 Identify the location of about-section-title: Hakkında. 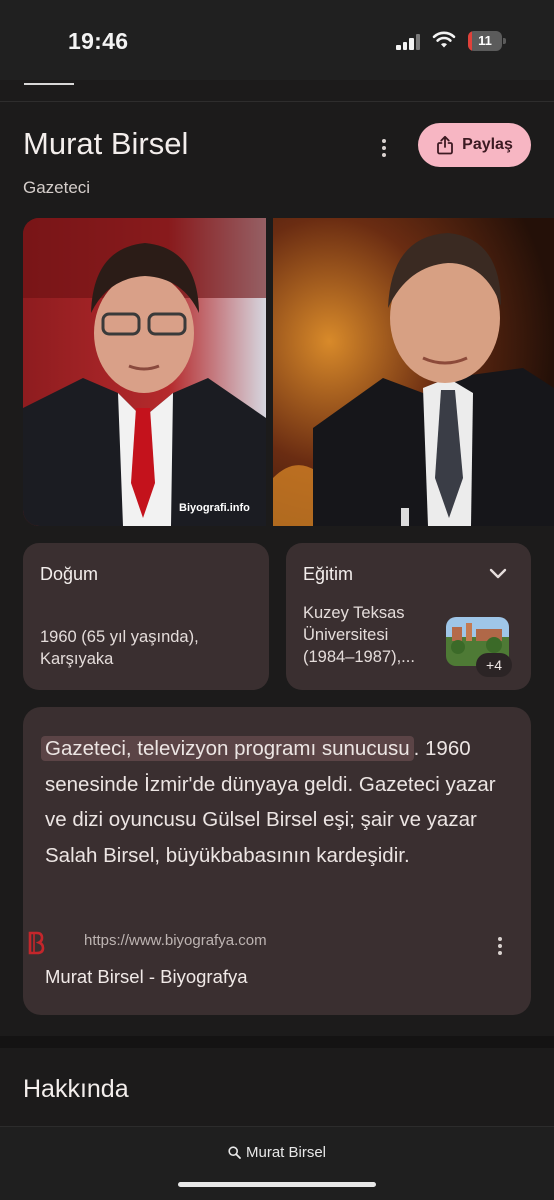
(76, 1089).